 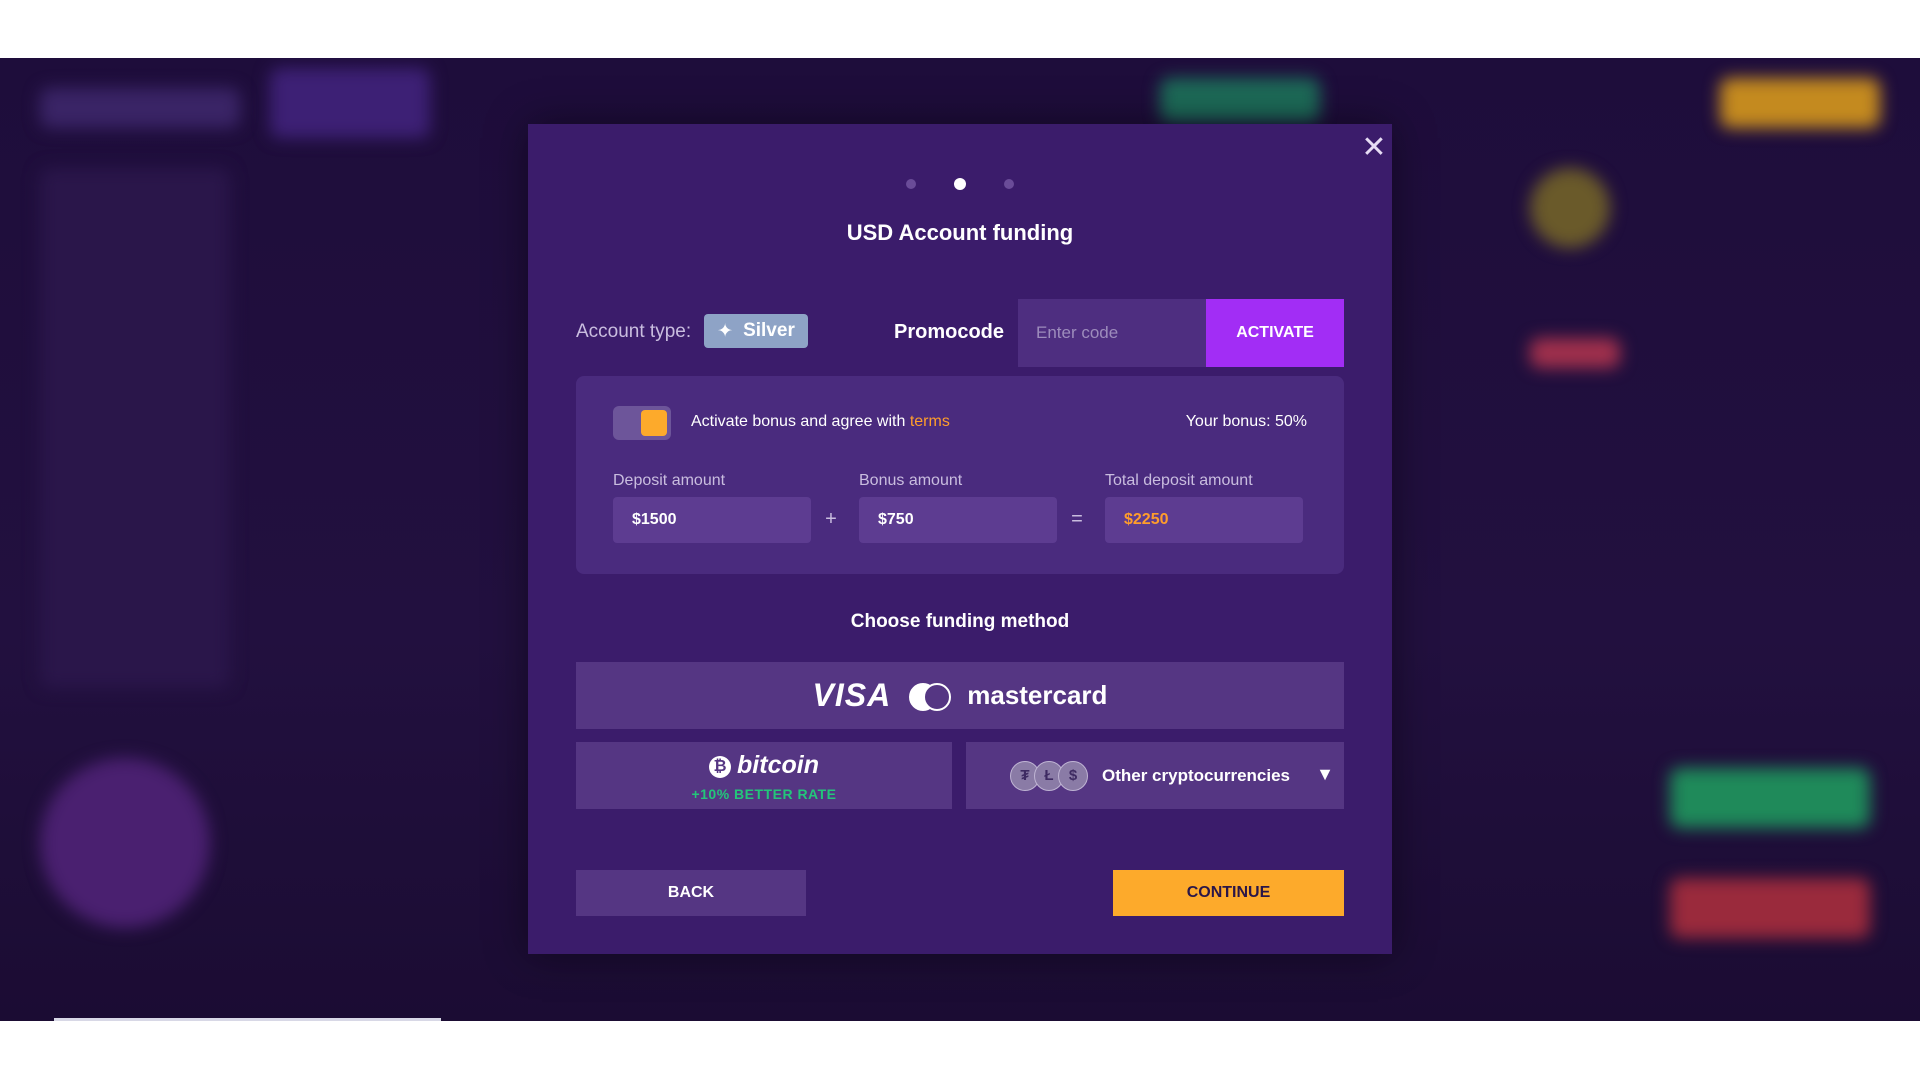 What do you see at coordinates (930, 421) in the screenshot?
I see `terms-link: terms` at bounding box center [930, 421].